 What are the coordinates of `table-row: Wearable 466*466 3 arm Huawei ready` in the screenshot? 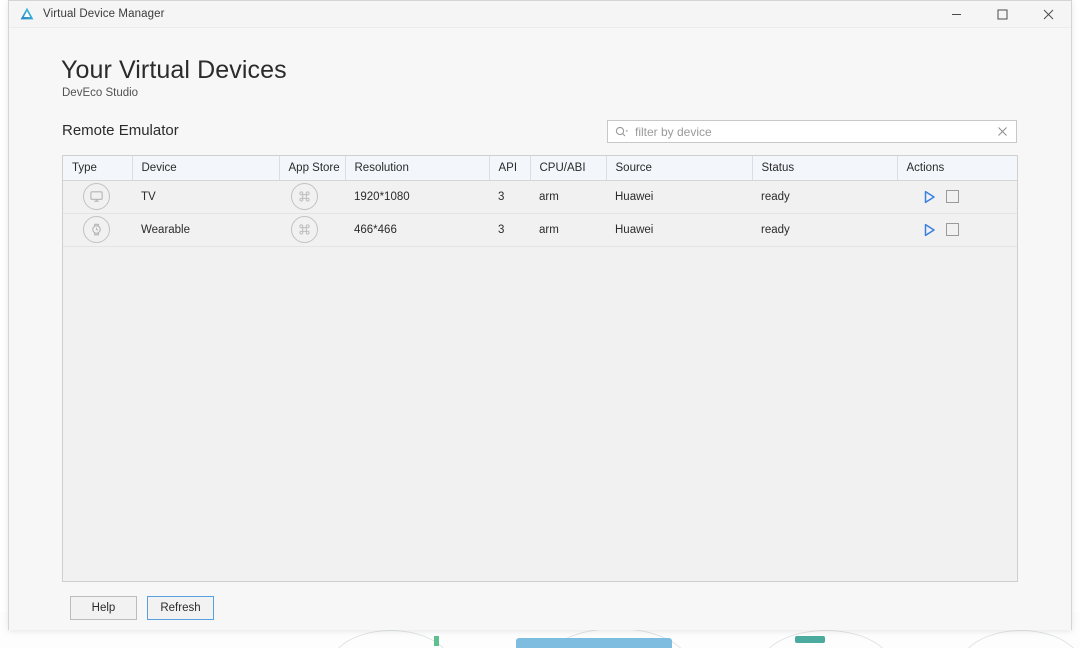 It's located at (540, 230).